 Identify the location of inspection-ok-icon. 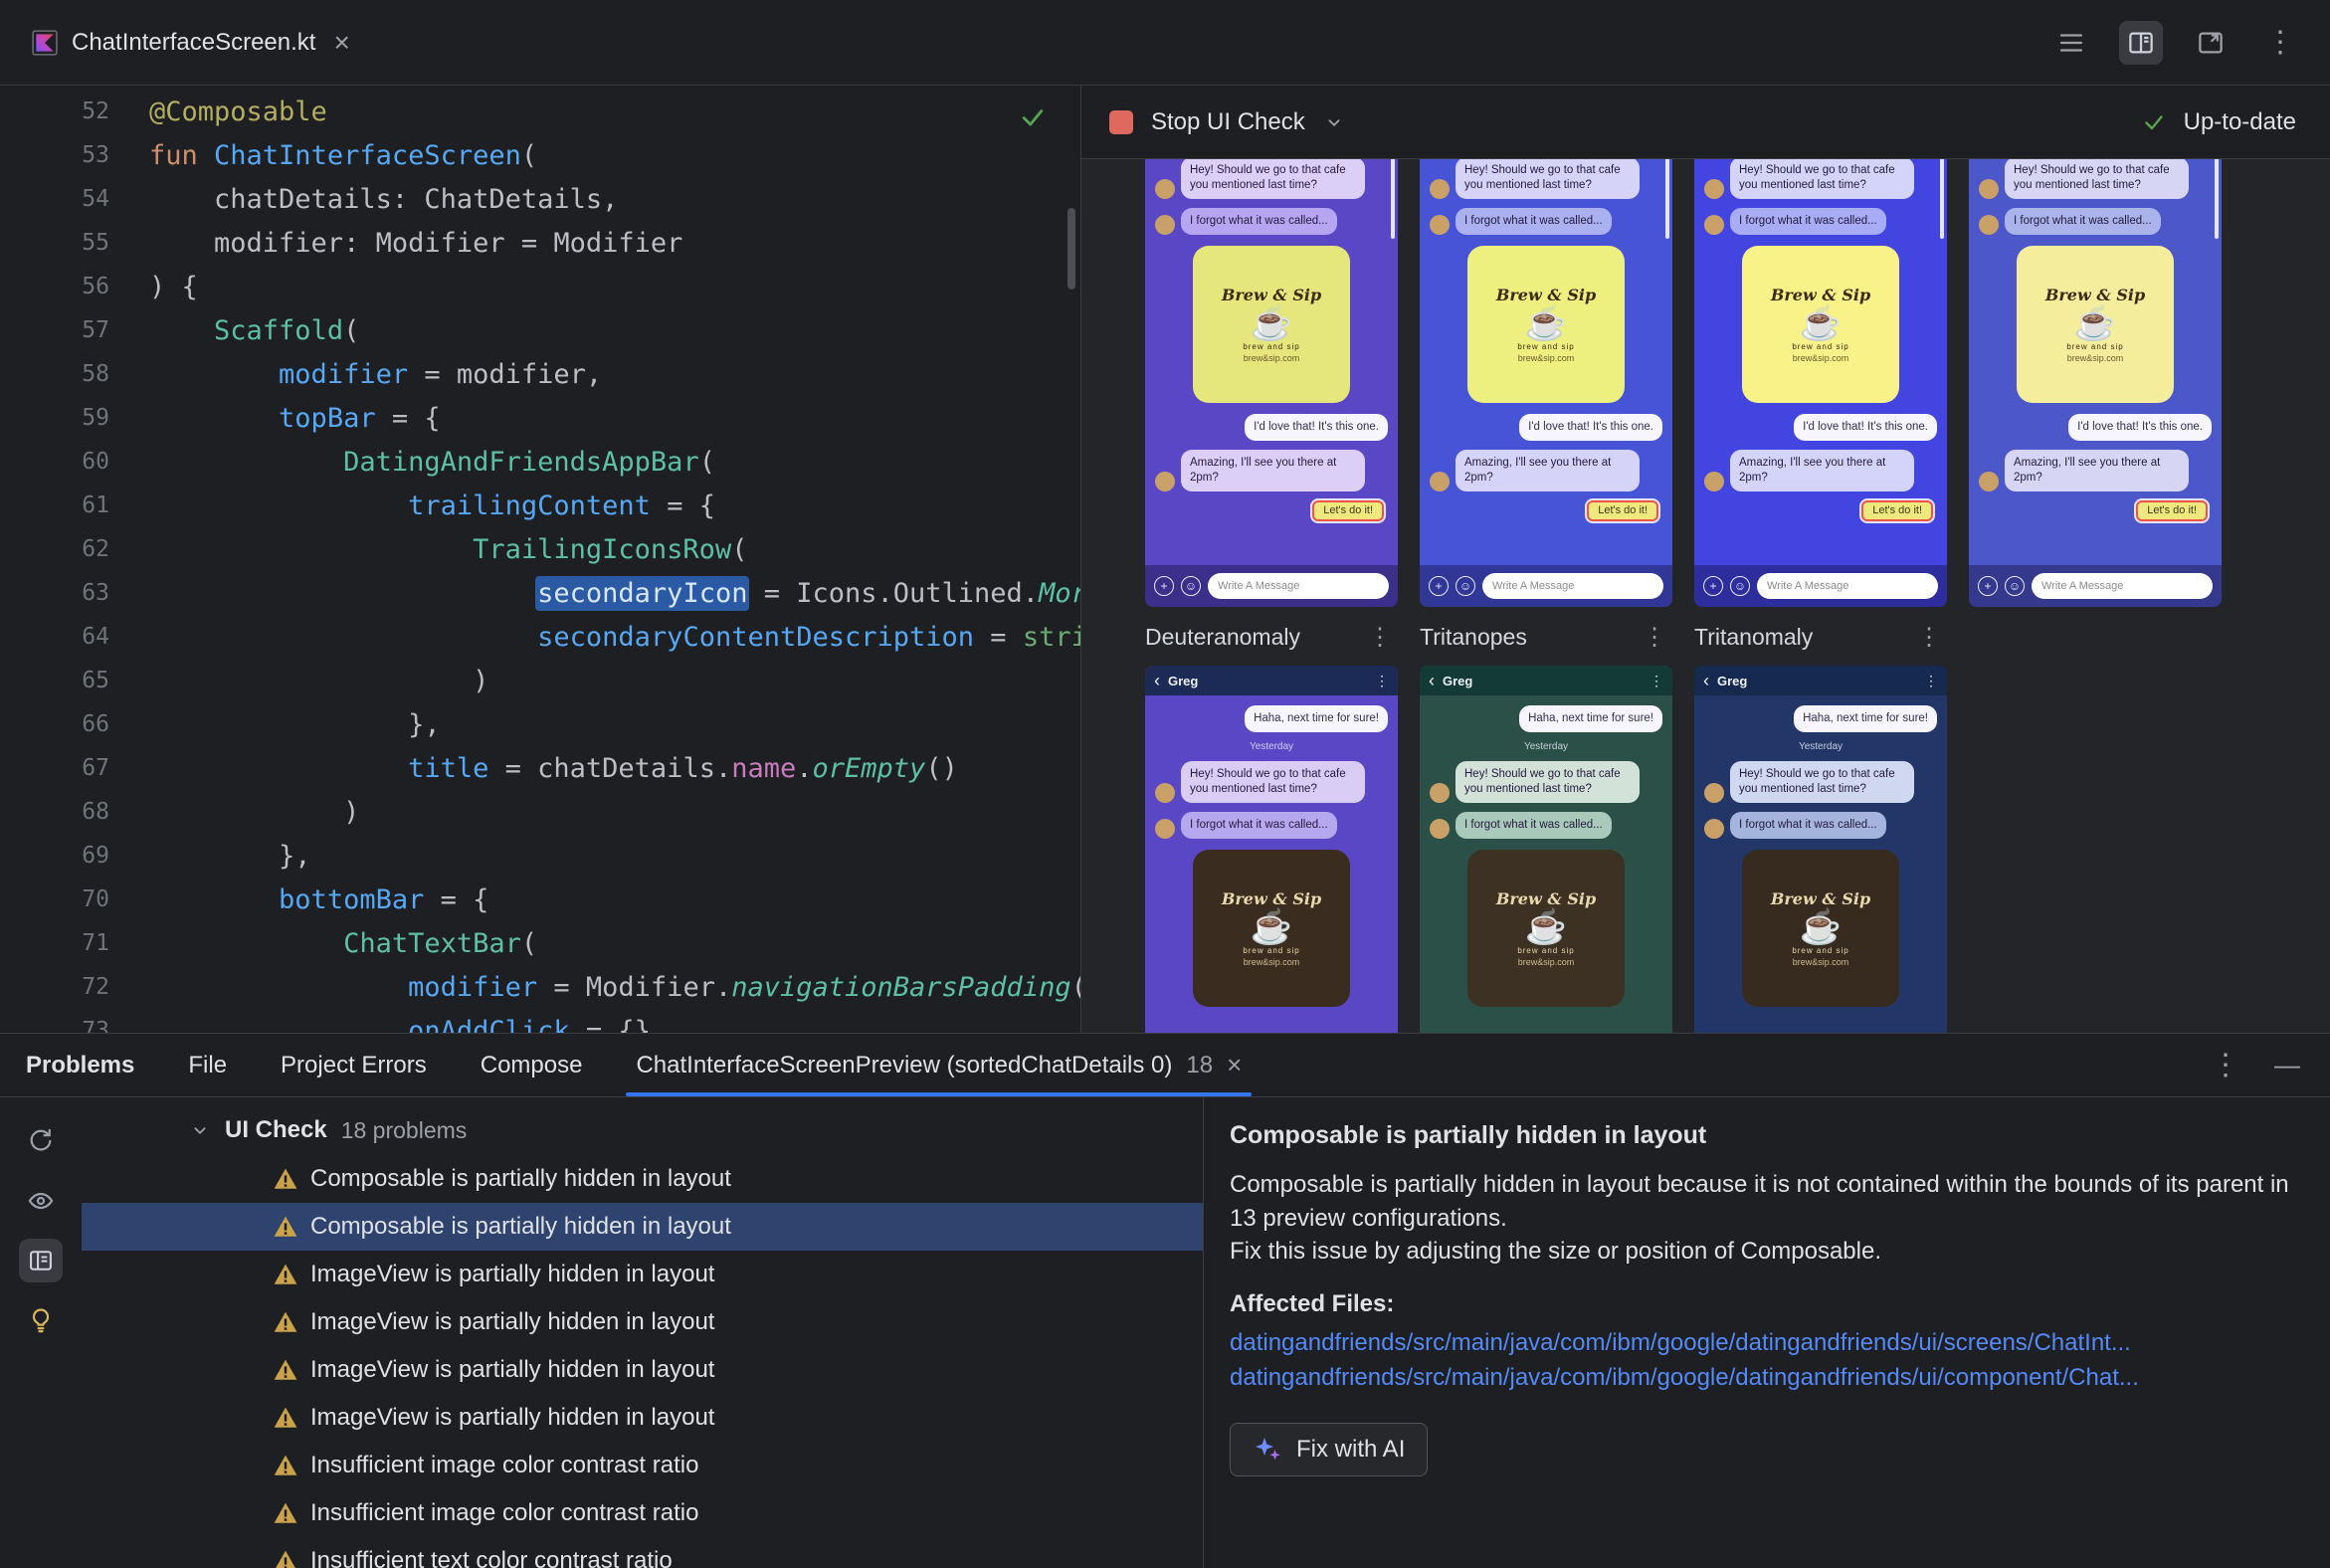
(1033, 119).